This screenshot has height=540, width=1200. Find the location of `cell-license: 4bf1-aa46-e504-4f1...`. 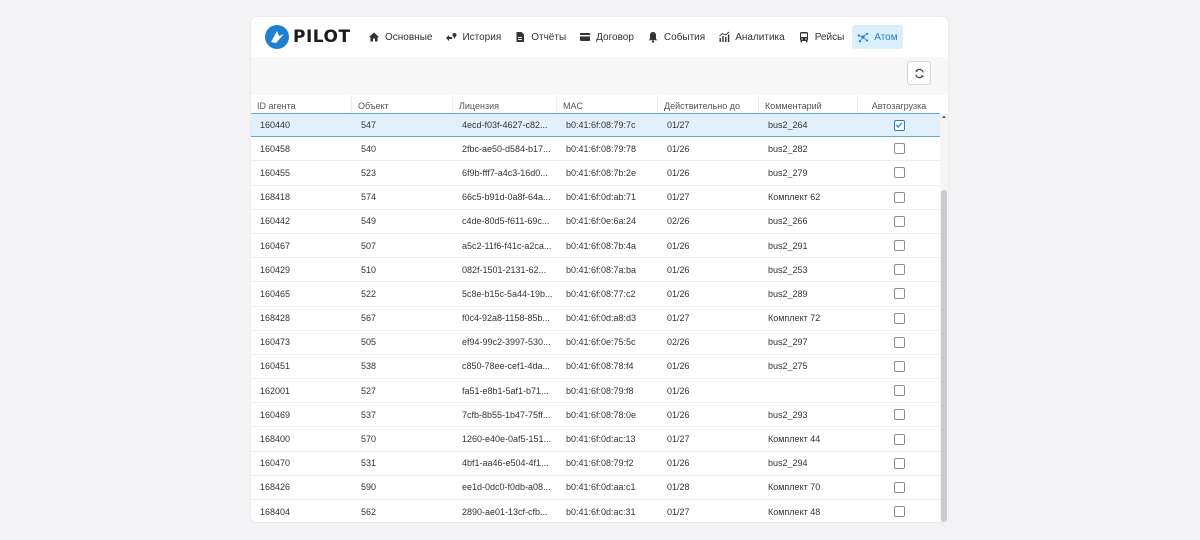

cell-license: 4bf1-aa46-e504-4f1... is located at coordinates (505, 463).